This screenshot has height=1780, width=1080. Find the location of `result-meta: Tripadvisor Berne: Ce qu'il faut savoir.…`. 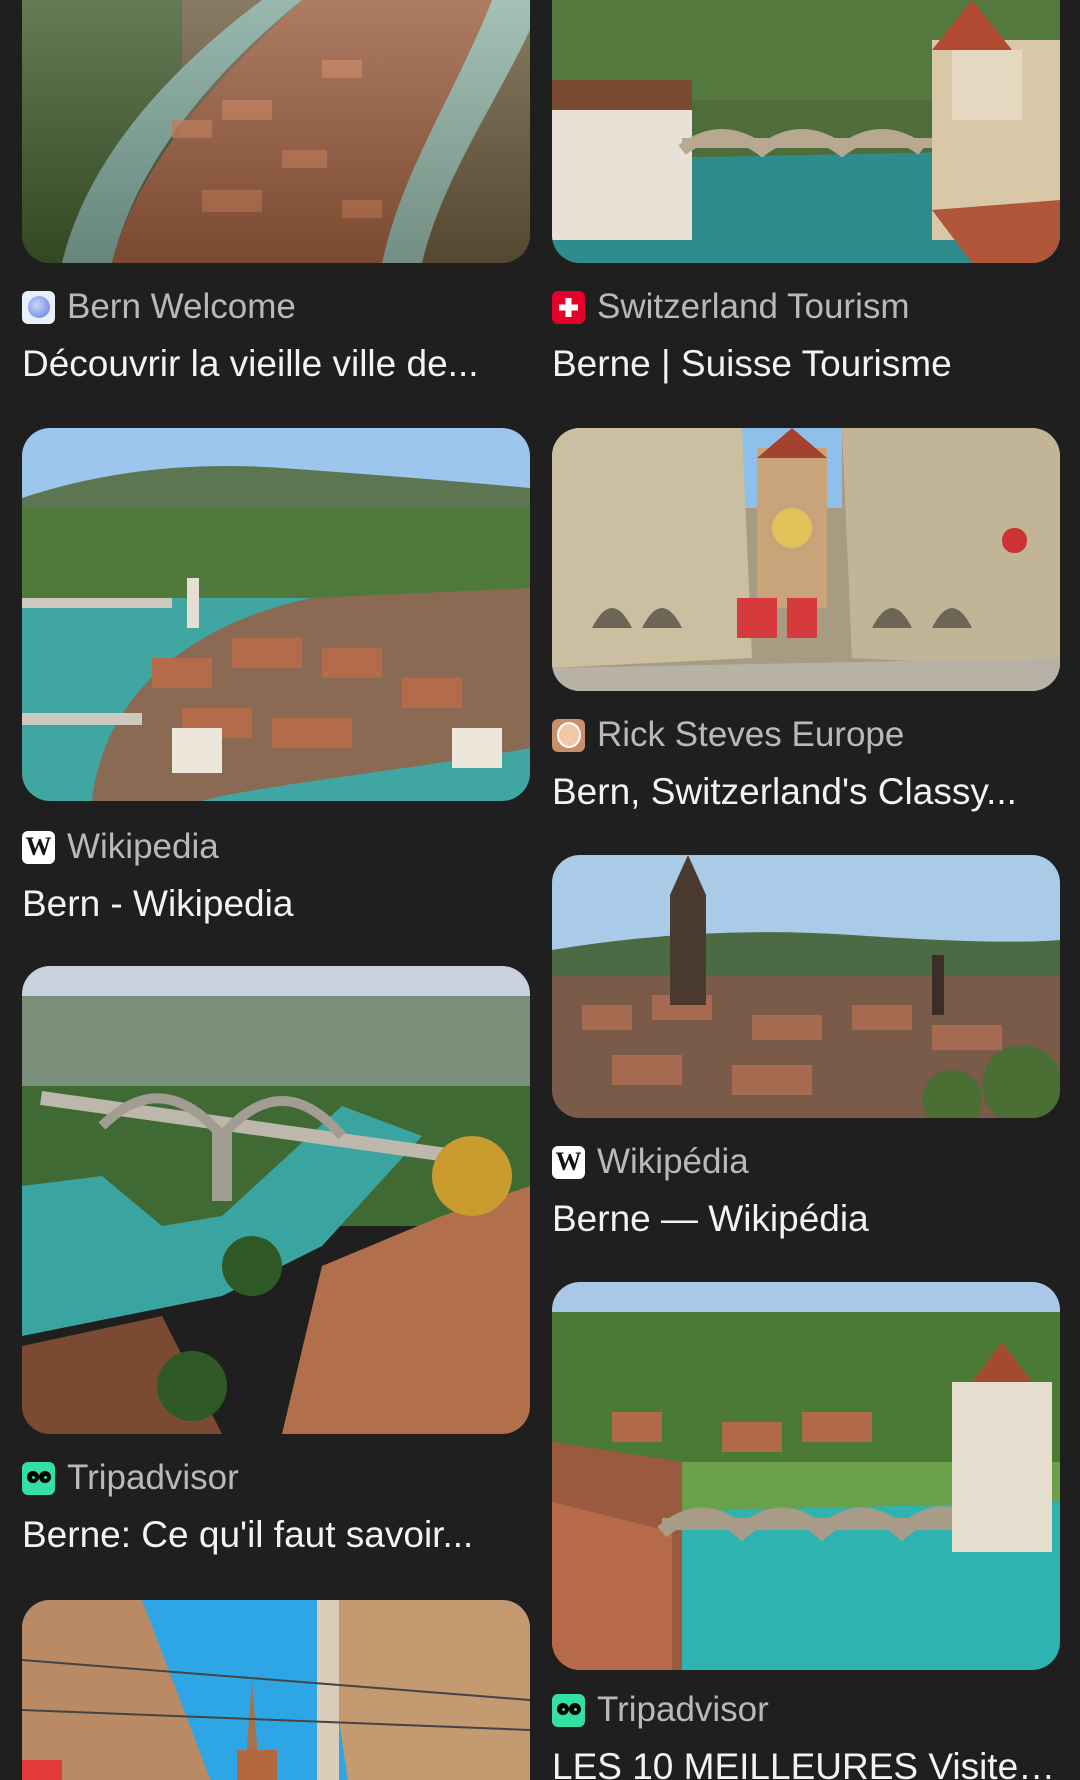

result-meta: Tripadvisor Berne: Ce qu'il faut savoir.… is located at coordinates (276, 1507).